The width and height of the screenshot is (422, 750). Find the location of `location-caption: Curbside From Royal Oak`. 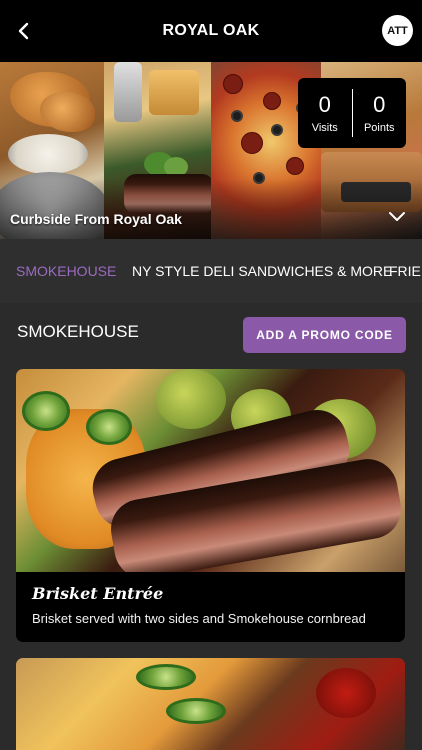

location-caption: Curbside From Royal Oak is located at coordinates (96, 219).